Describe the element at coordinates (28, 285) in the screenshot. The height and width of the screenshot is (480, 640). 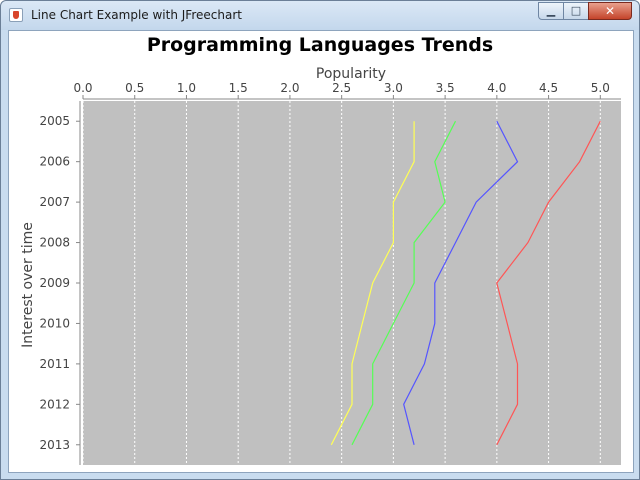
I see `y-axis-label: Interest over time` at that location.